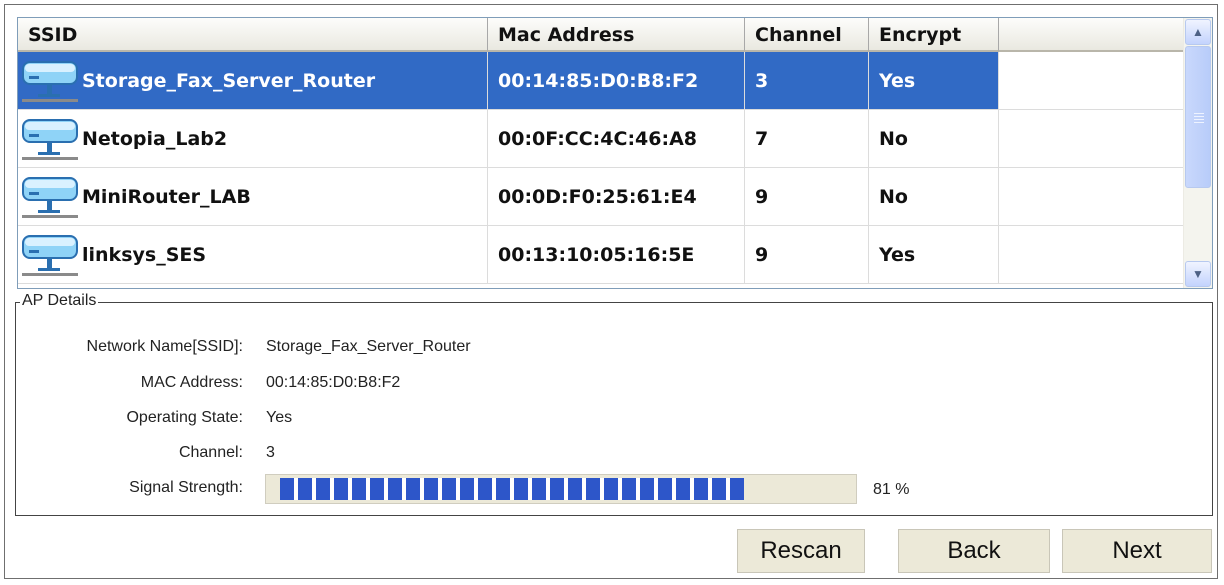 The image size is (1224, 585). I want to click on channel-label: Channel:, so click(210, 452).